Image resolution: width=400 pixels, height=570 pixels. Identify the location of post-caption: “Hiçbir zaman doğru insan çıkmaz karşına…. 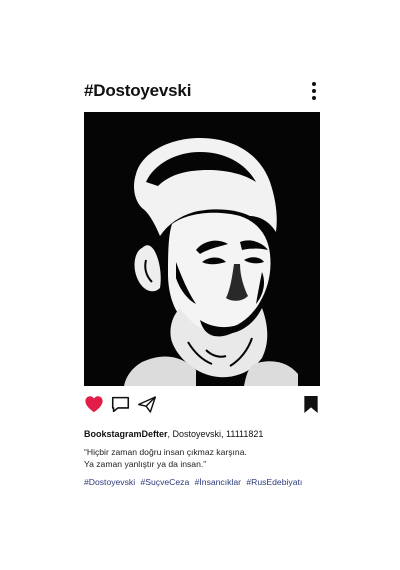
(204, 458).